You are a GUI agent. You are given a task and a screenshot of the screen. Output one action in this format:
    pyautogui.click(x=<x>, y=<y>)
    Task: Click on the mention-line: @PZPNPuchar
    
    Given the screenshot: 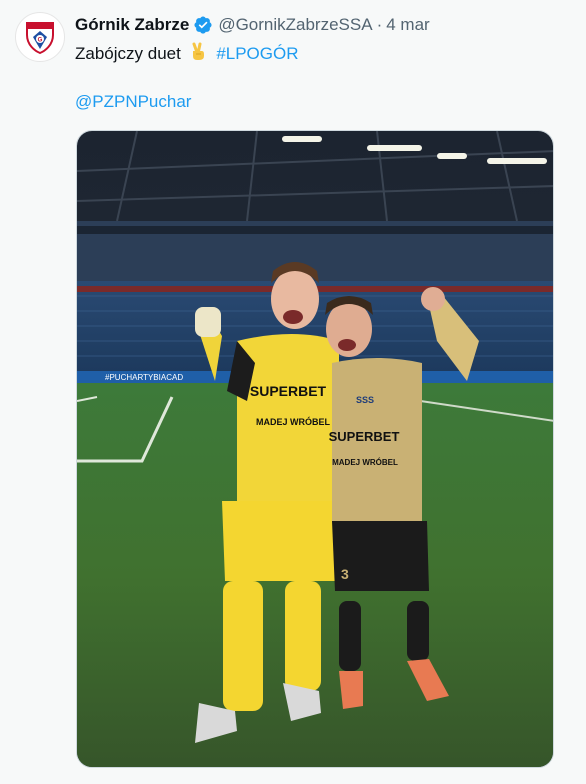 What is the action you would take?
    pyautogui.click(x=133, y=102)
    